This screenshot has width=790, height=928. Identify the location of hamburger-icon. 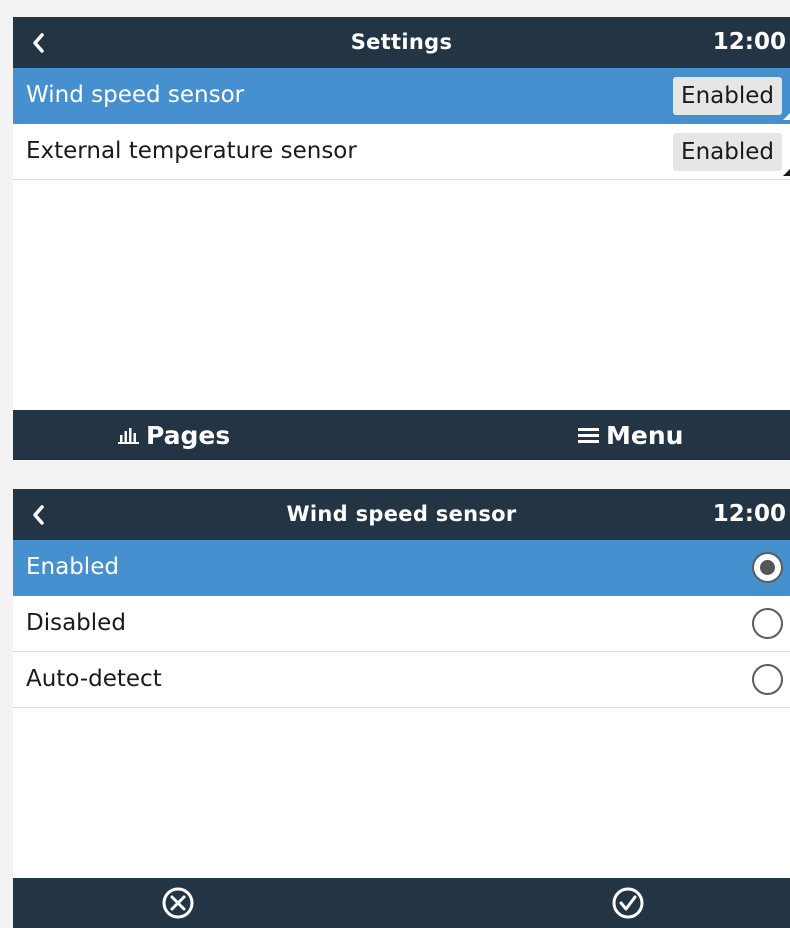
(588, 435).